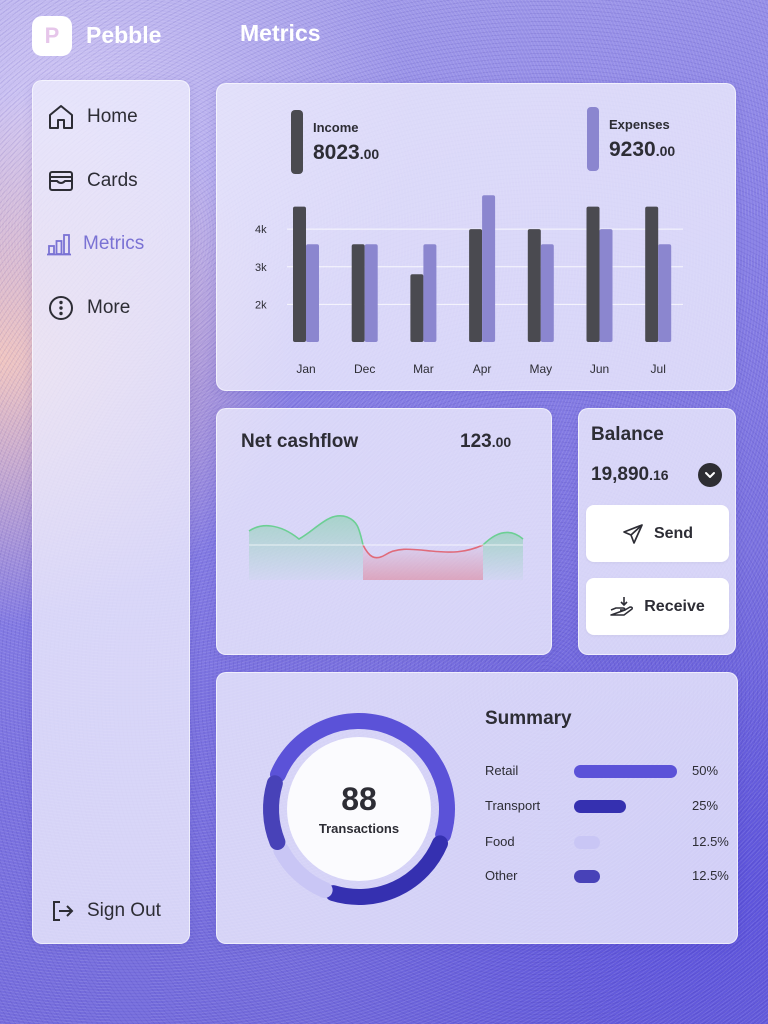  I want to click on bar-chart: 2k 3k 4k Jan Dec Mar Apr May Jun Jul, so click(469, 285).